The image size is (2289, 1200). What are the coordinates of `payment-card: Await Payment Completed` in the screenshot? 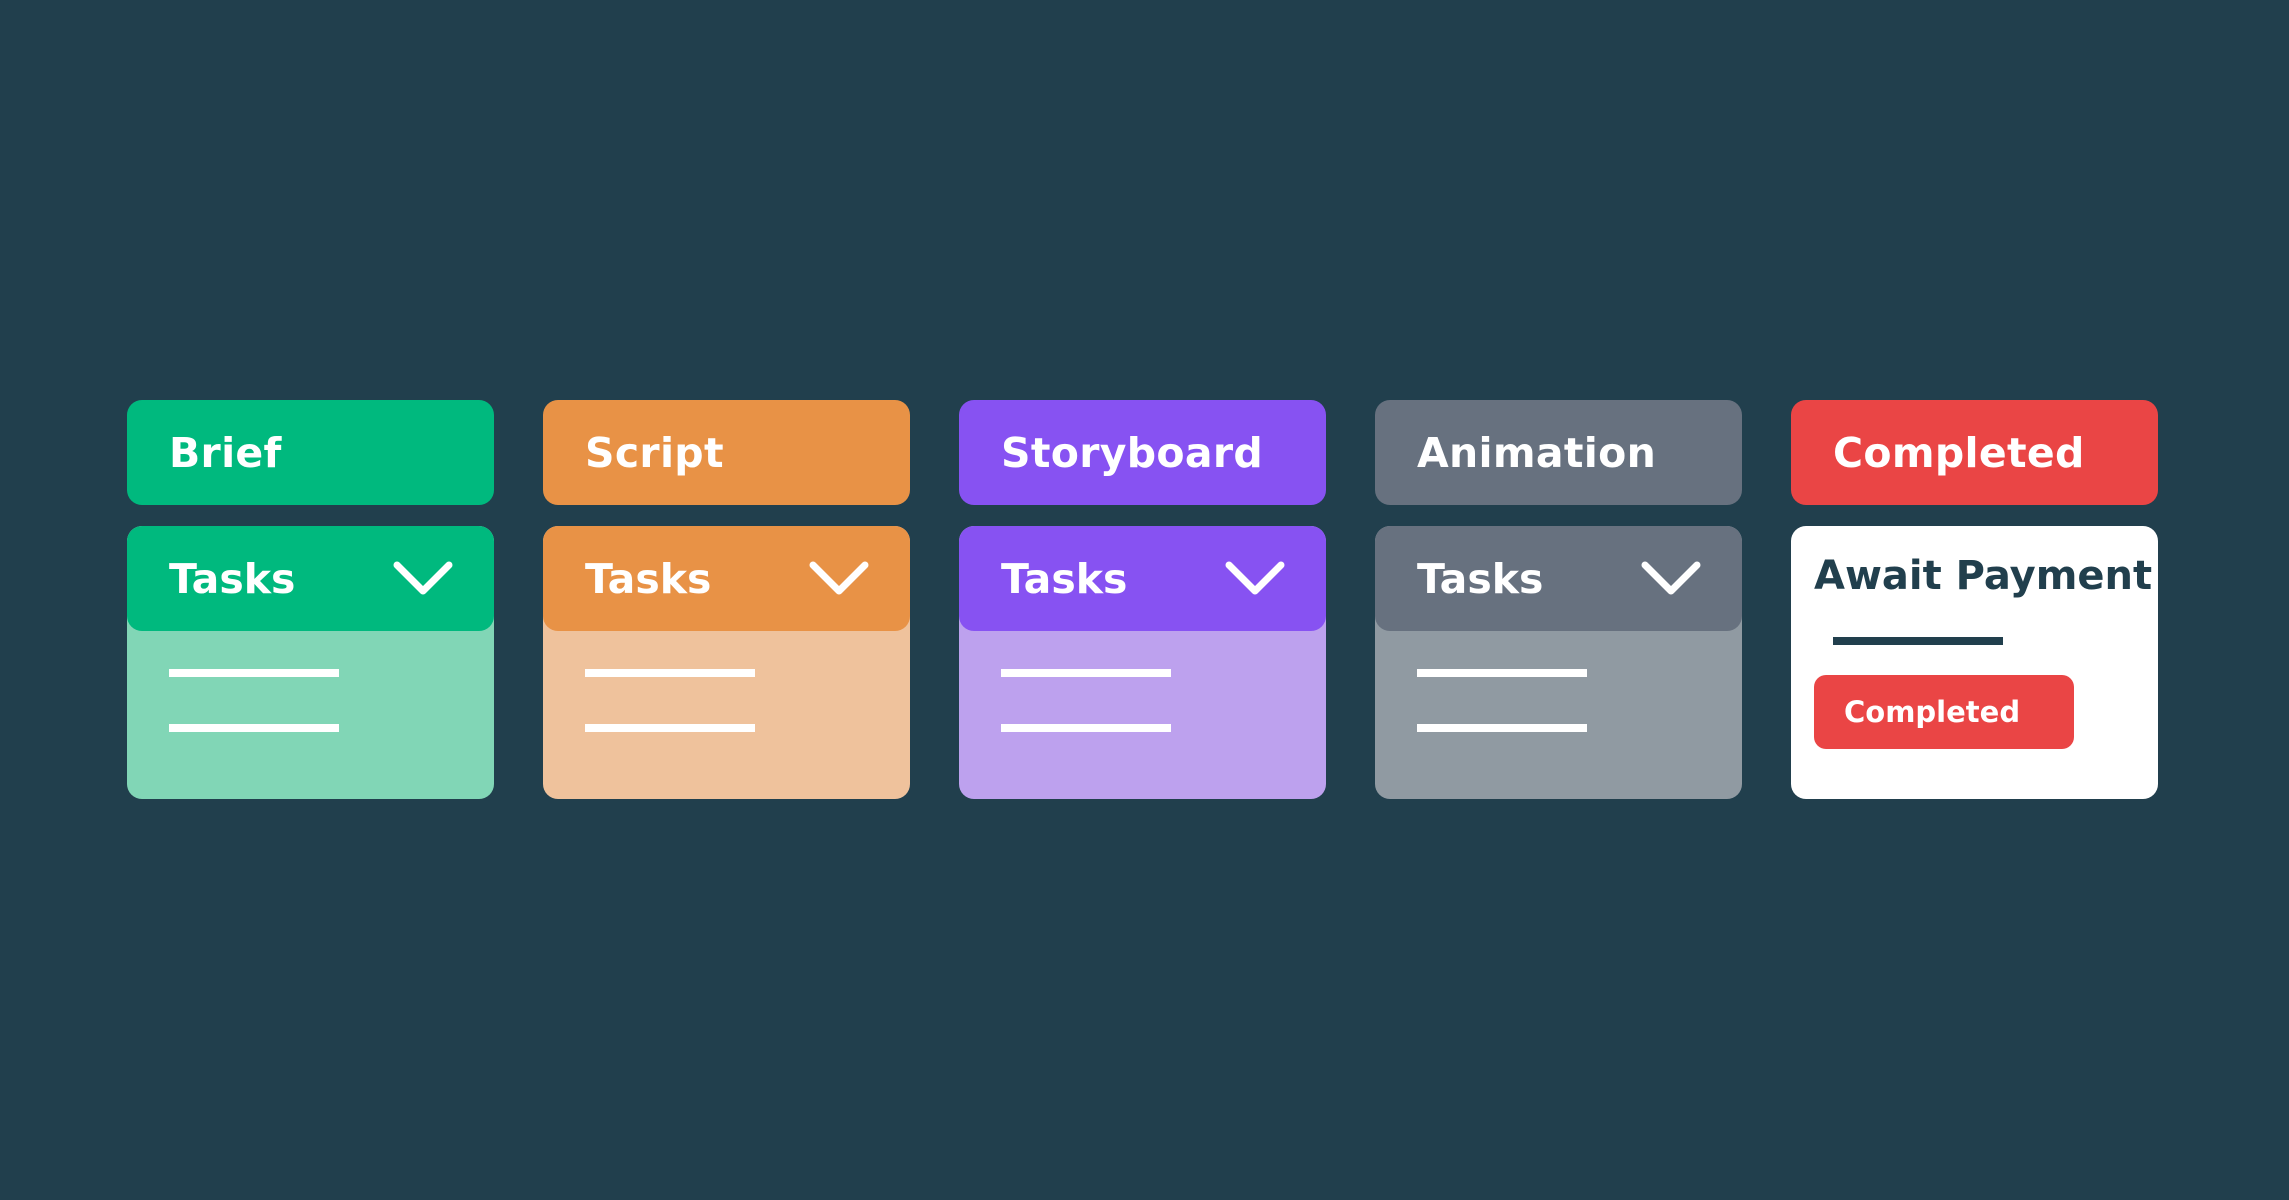 It's located at (1974, 662).